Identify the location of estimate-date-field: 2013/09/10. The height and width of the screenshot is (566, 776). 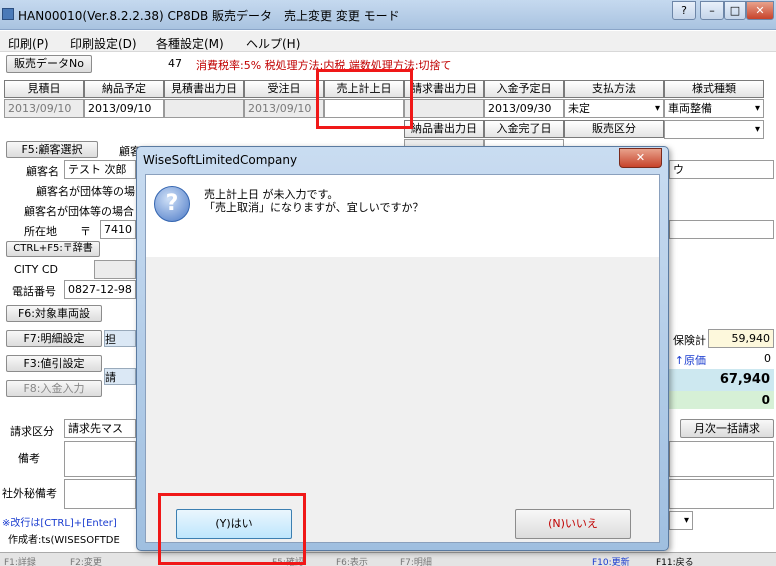
(44, 108).